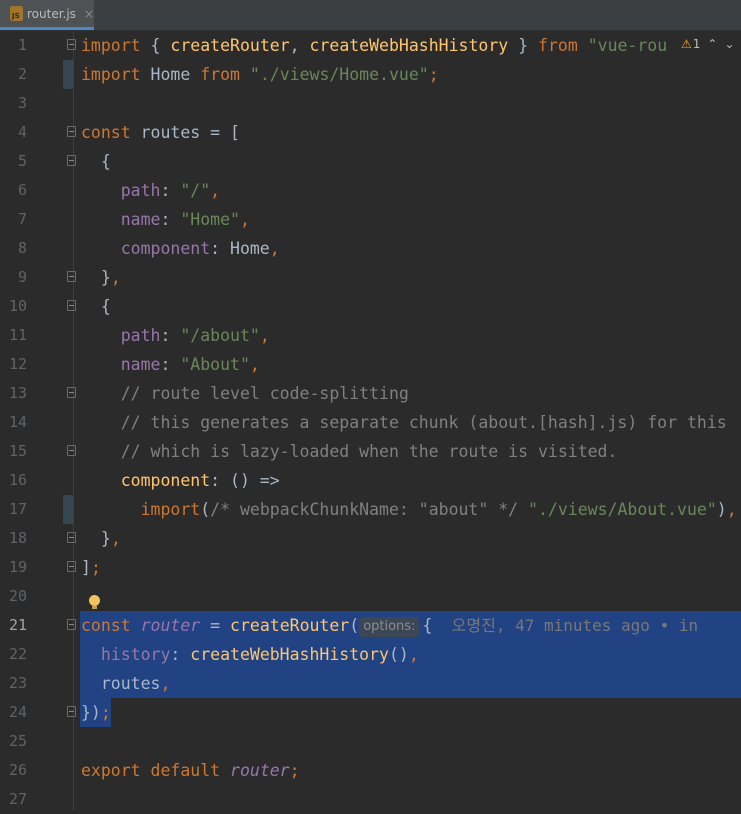 The height and width of the screenshot is (814, 741). What do you see at coordinates (17, 364) in the screenshot?
I see `line-number: 12` at bounding box center [17, 364].